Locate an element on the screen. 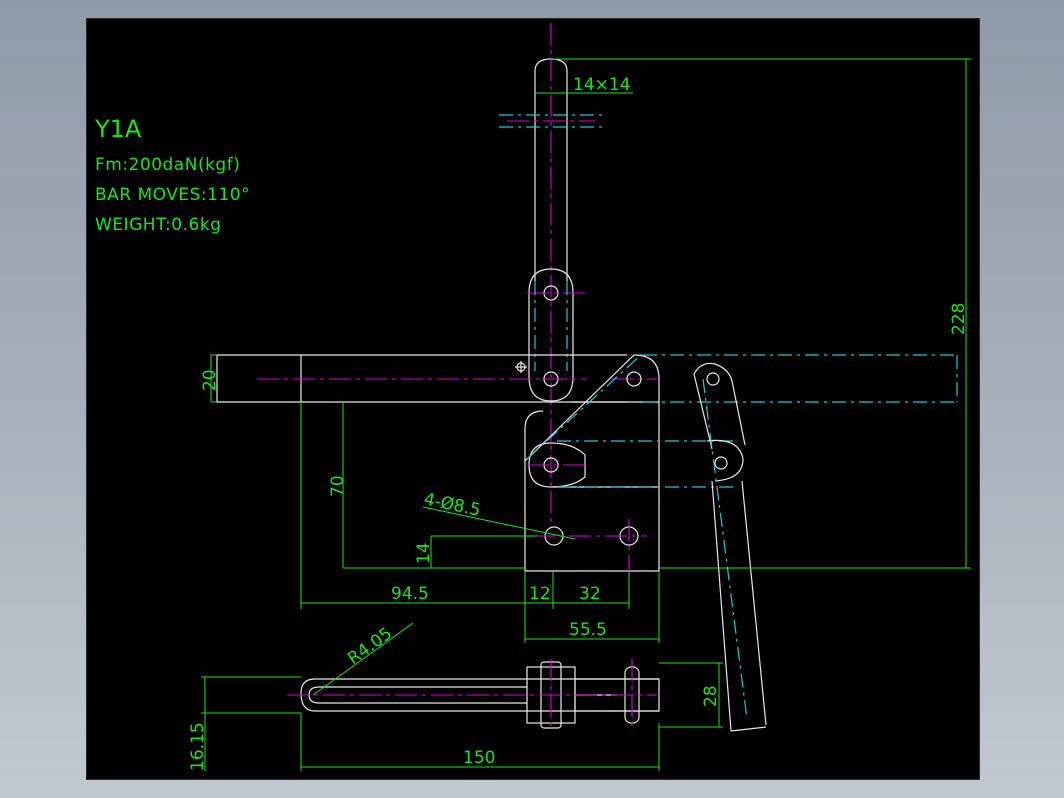  dim-overall-height-label: 228 is located at coordinates (959, 319).